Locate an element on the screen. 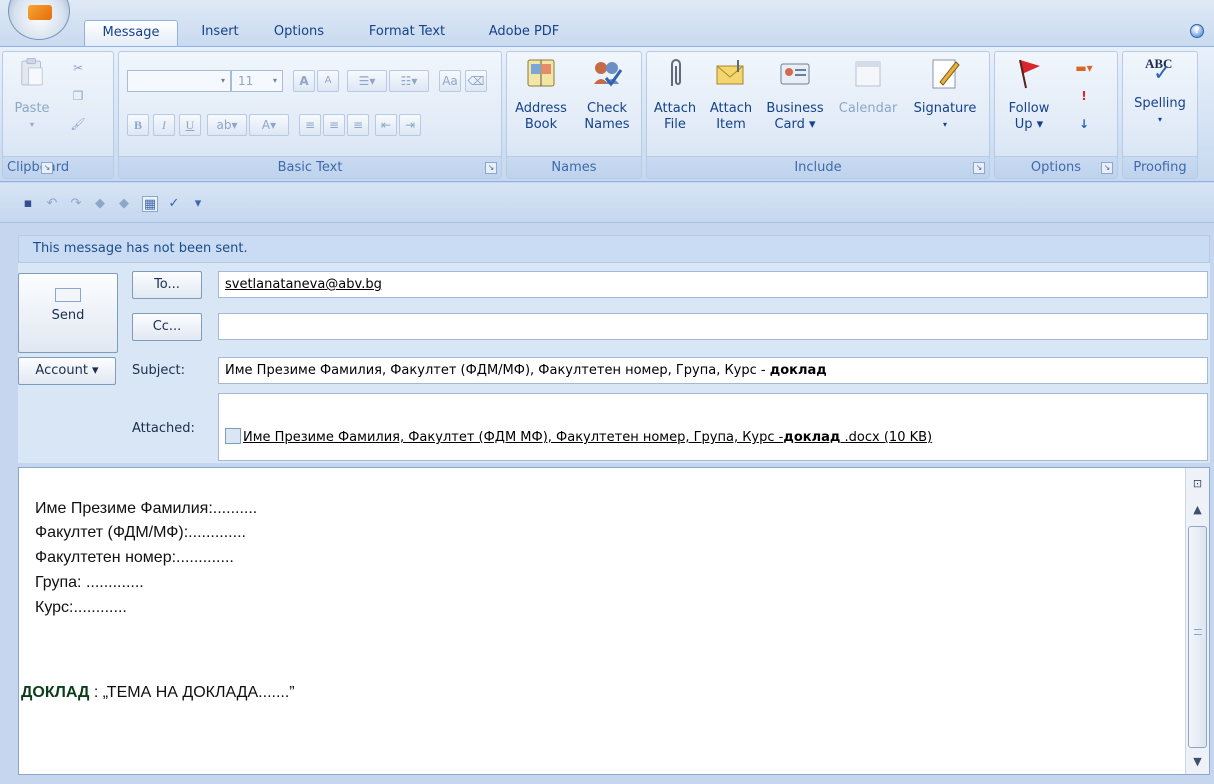 Image resolution: width=1214 pixels, height=784 pixels. spelling-qat-icon: ✓ is located at coordinates (174, 204).